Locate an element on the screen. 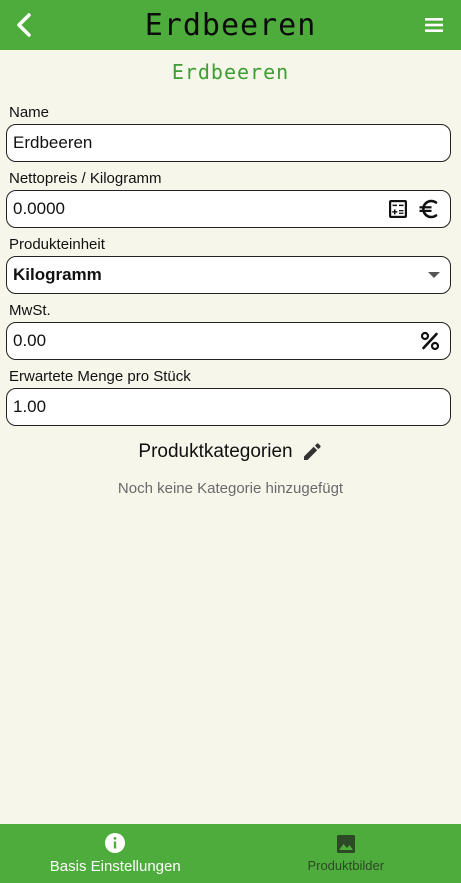 The image size is (461, 883). expected-quantity-field: 1.00 is located at coordinates (228, 407).